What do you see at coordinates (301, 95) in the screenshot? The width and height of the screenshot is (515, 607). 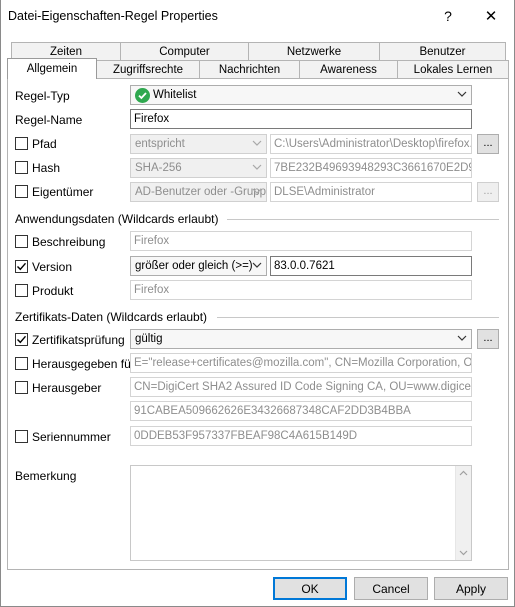 I see `regel-typ-select: Whitelist` at bounding box center [301, 95].